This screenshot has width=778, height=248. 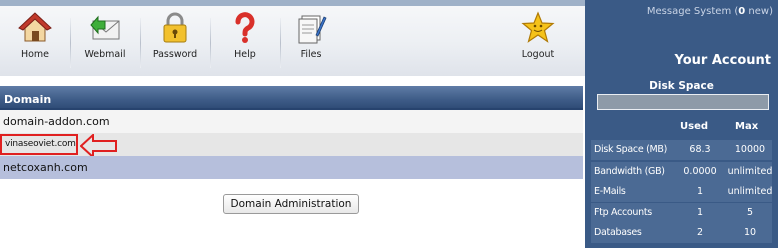 What do you see at coordinates (722, 60) in the screenshot?
I see `your-account-title: Your Account` at bounding box center [722, 60].